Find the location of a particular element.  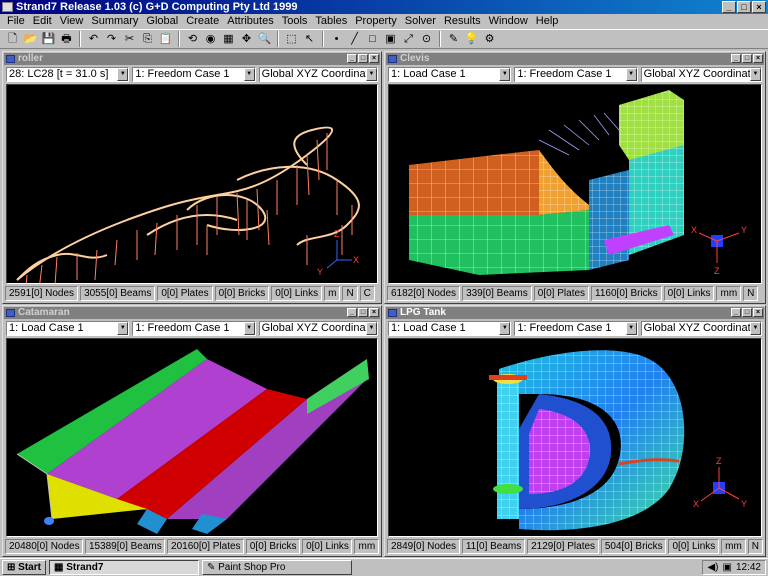

window-clevis-titlebar: Clevis _ □ × is located at coordinates (575, 59).